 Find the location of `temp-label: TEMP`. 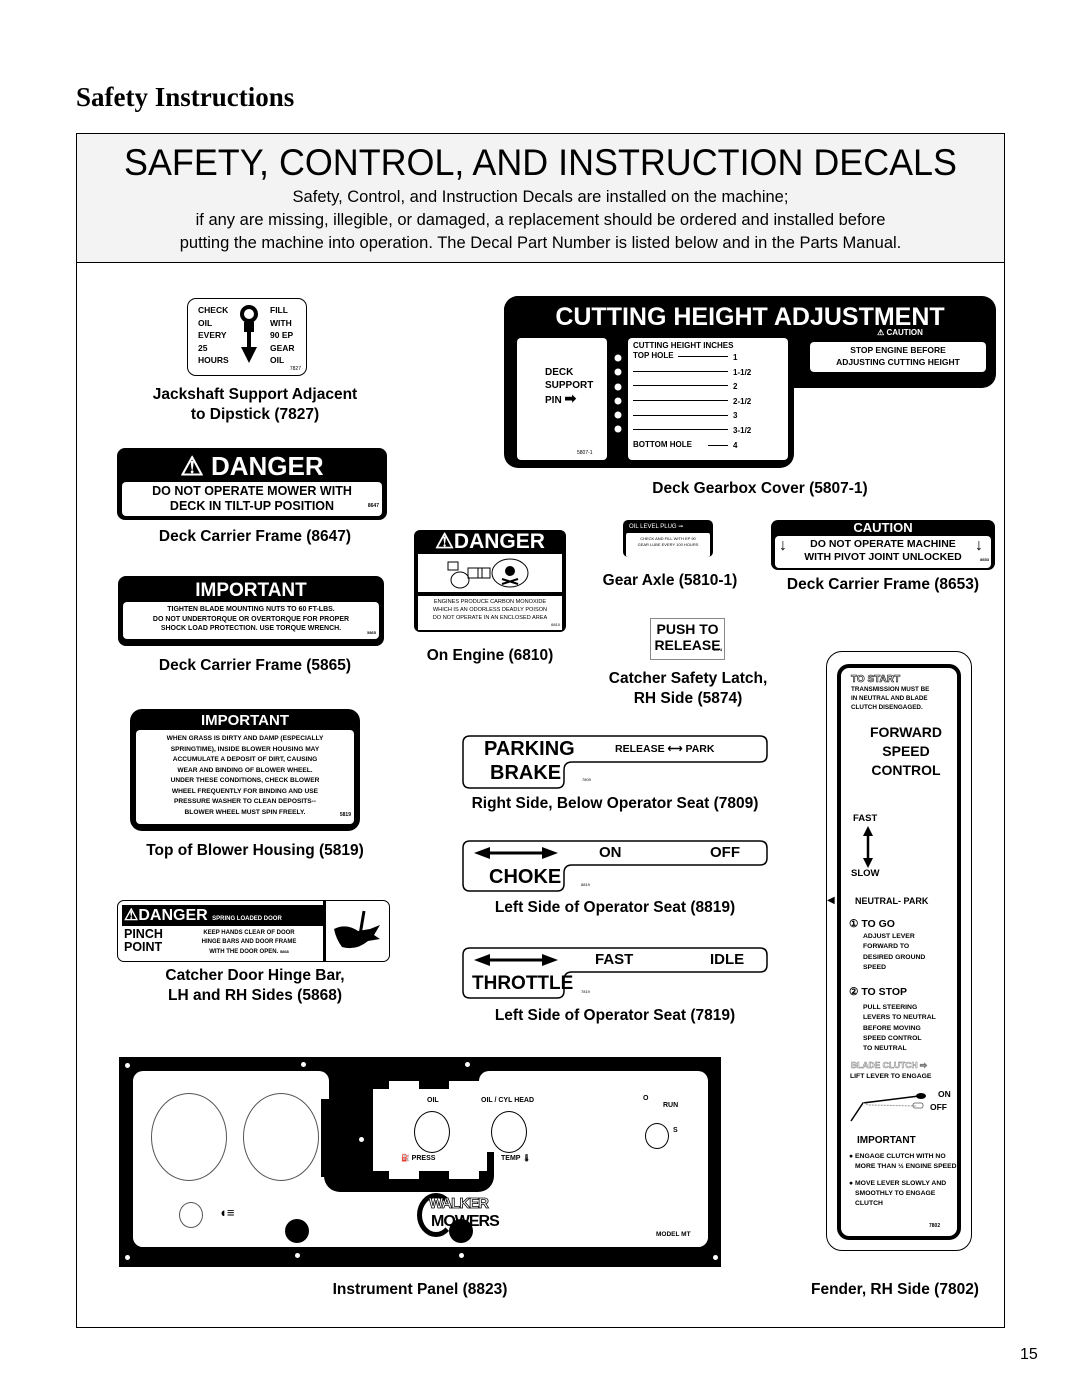

temp-label: TEMP is located at coordinates (511, 1158).